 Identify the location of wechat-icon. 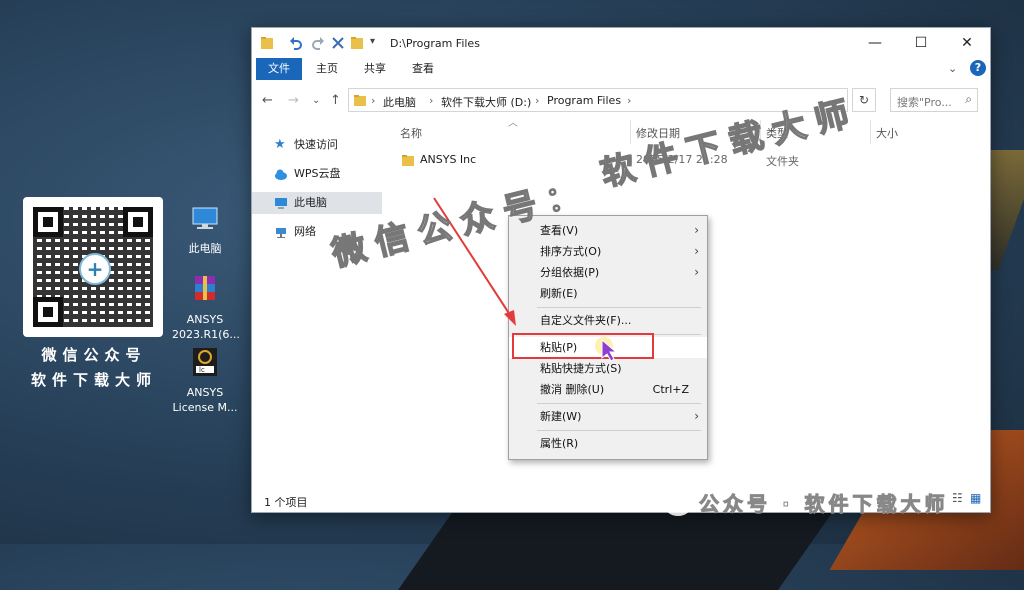
(678, 505).